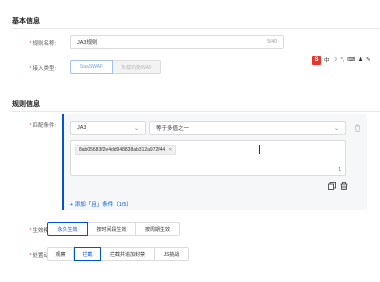  Describe the element at coordinates (122, 150) in the screenshot. I see `value-tag-text: 8ab05683f2e4dd948838ab312a972f44` at that location.